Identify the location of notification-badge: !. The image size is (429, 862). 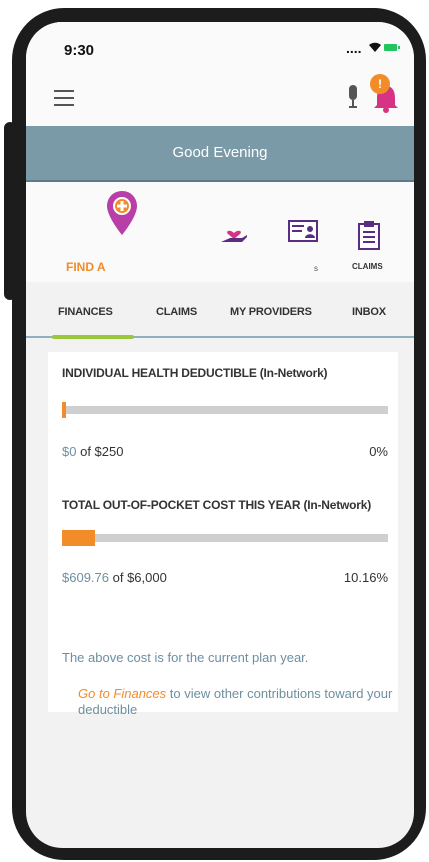
(380, 84).